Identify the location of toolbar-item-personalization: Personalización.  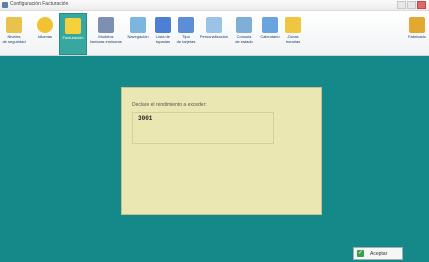
(214, 33).